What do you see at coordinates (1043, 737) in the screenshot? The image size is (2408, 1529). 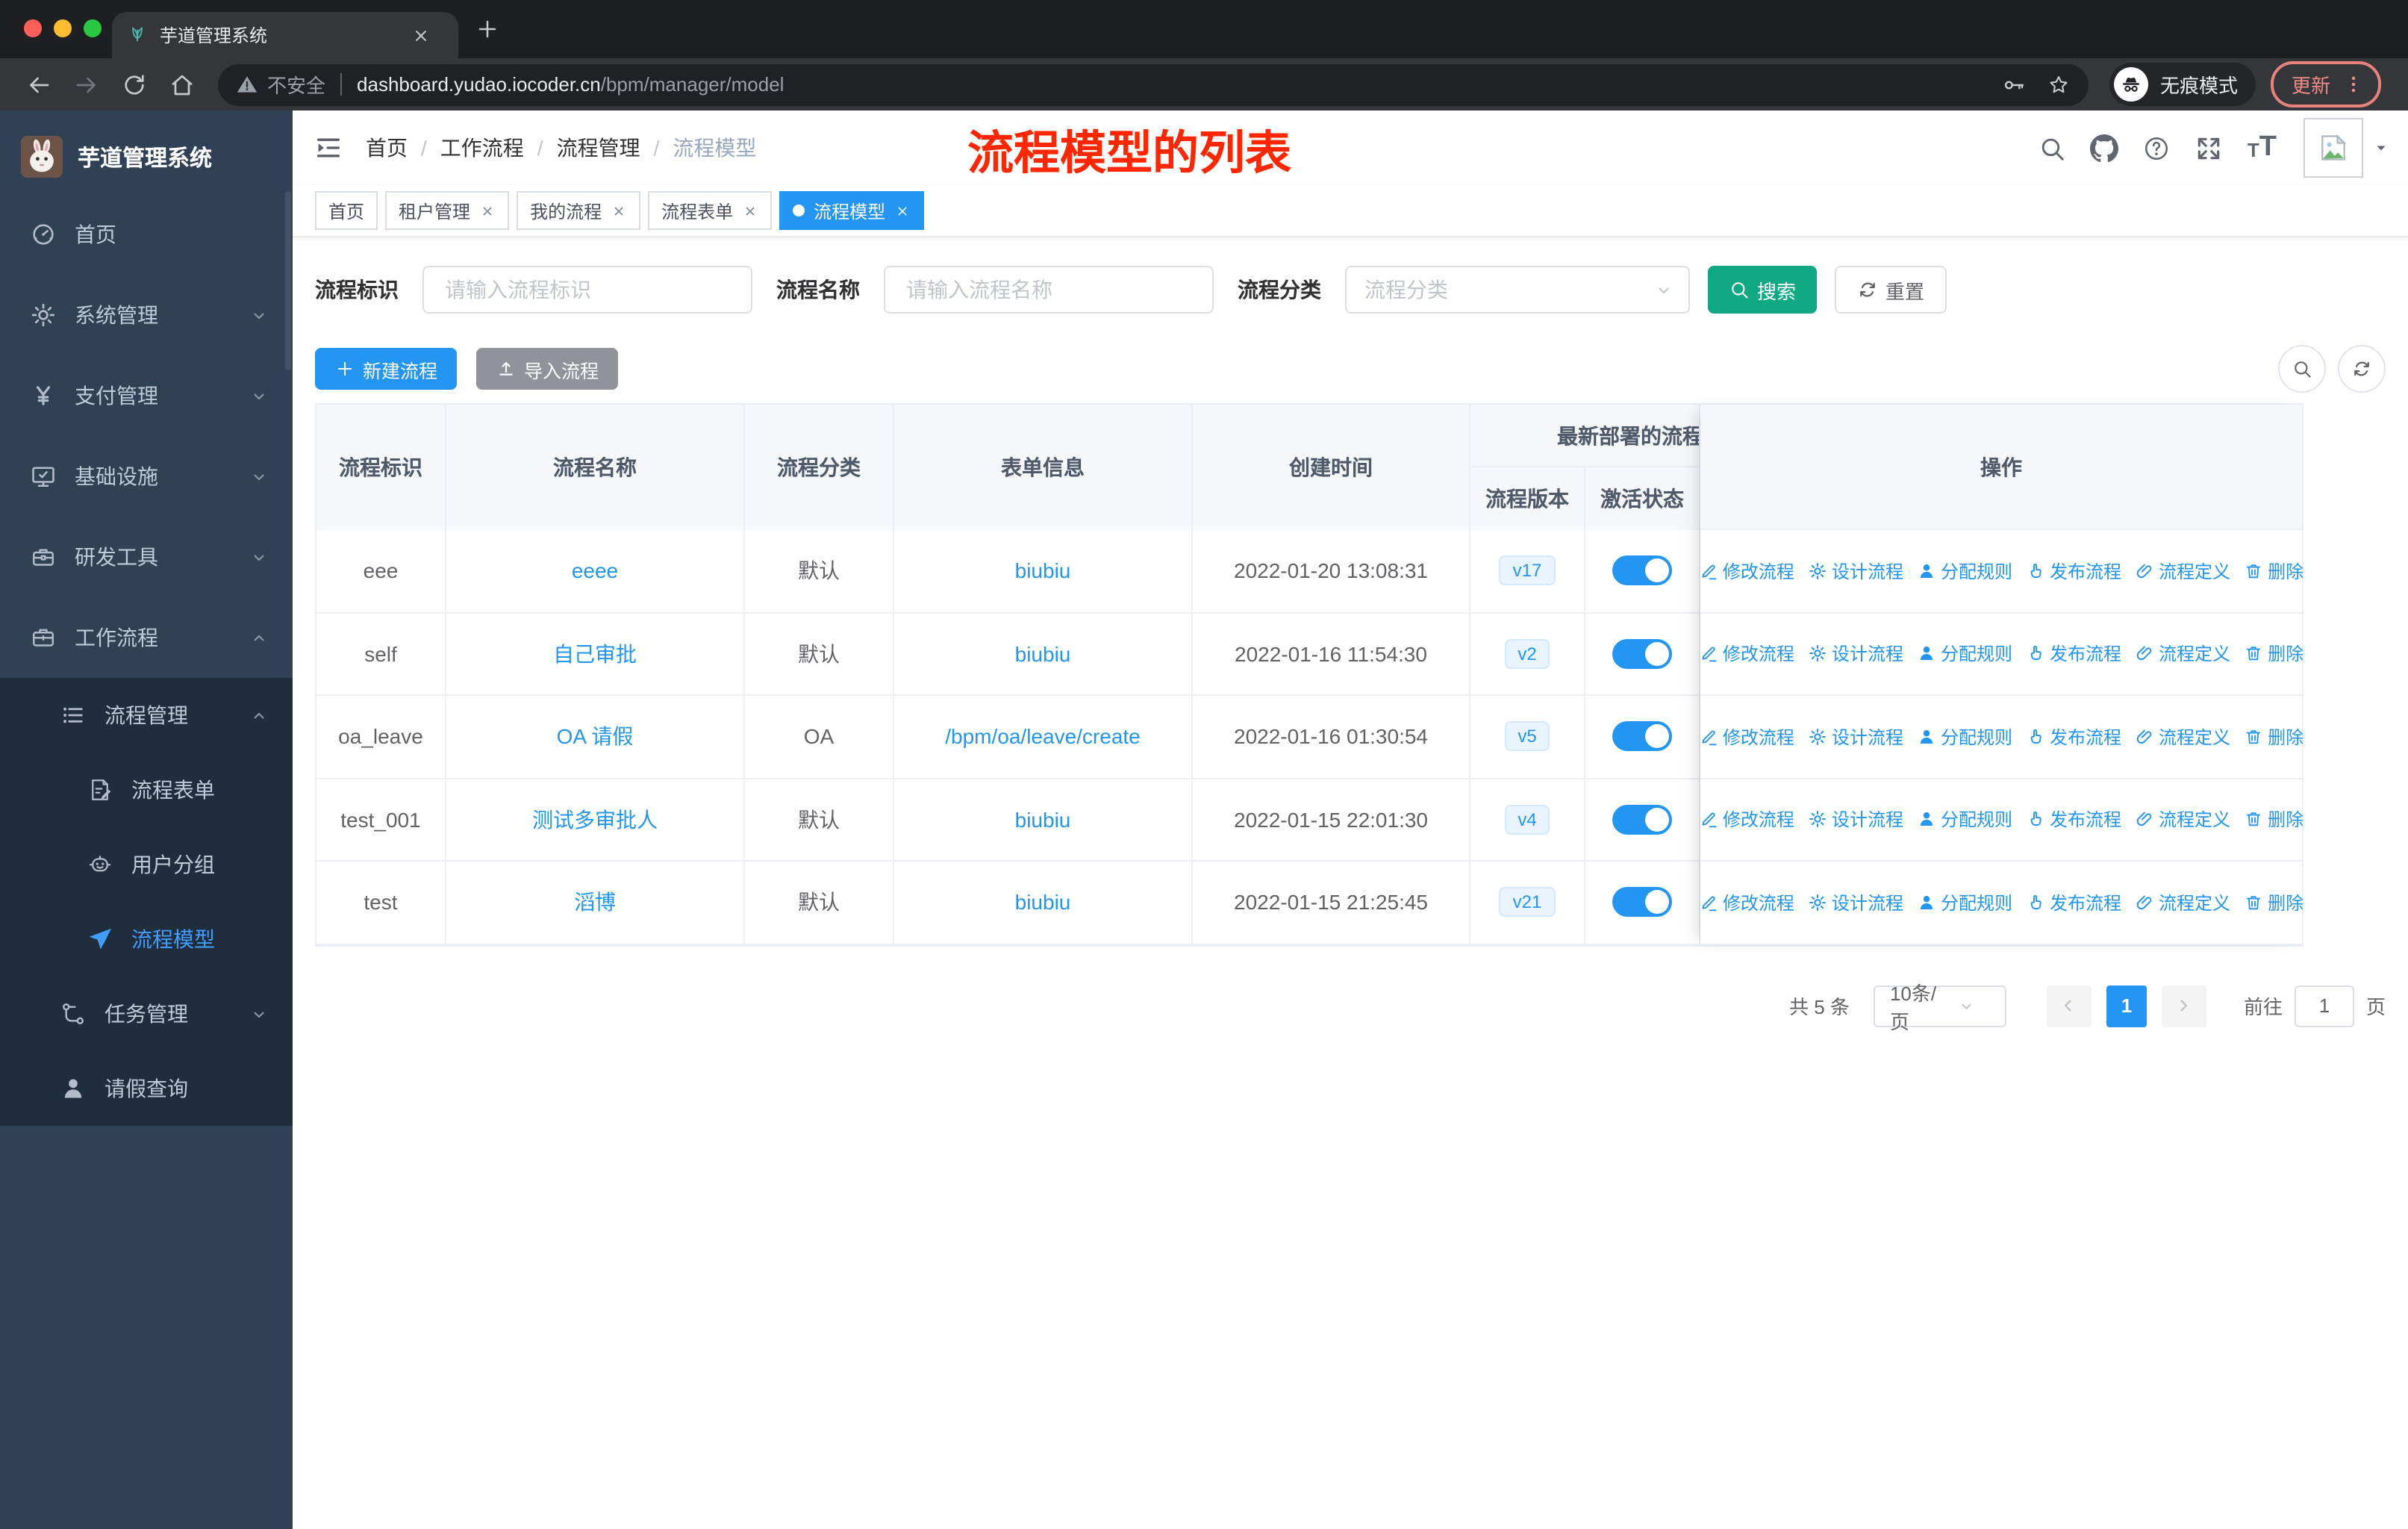 I see `form-info-link: /bpm/oa/leave/create` at bounding box center [1043, 737].